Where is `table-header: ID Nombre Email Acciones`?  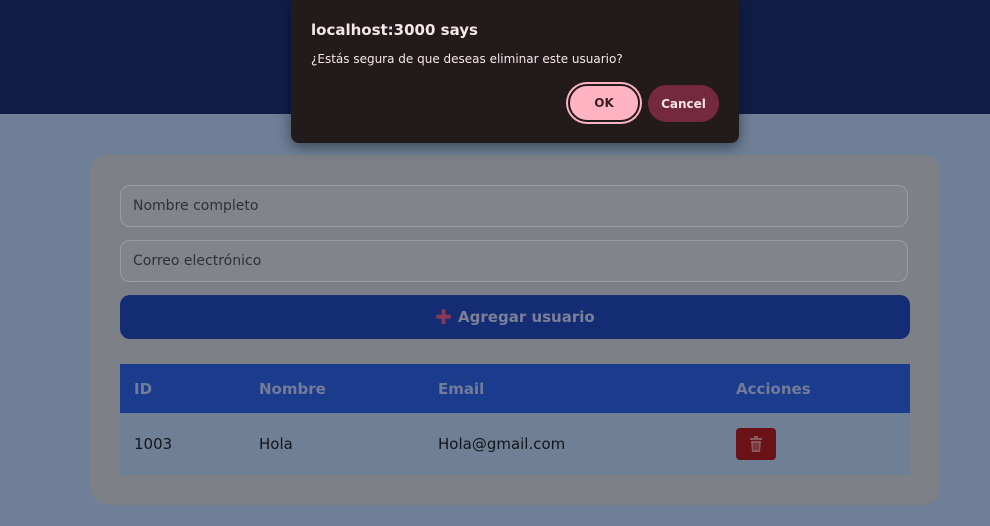 table-header: ID Nombre Email Acciones is located at coordinates (515, 388).